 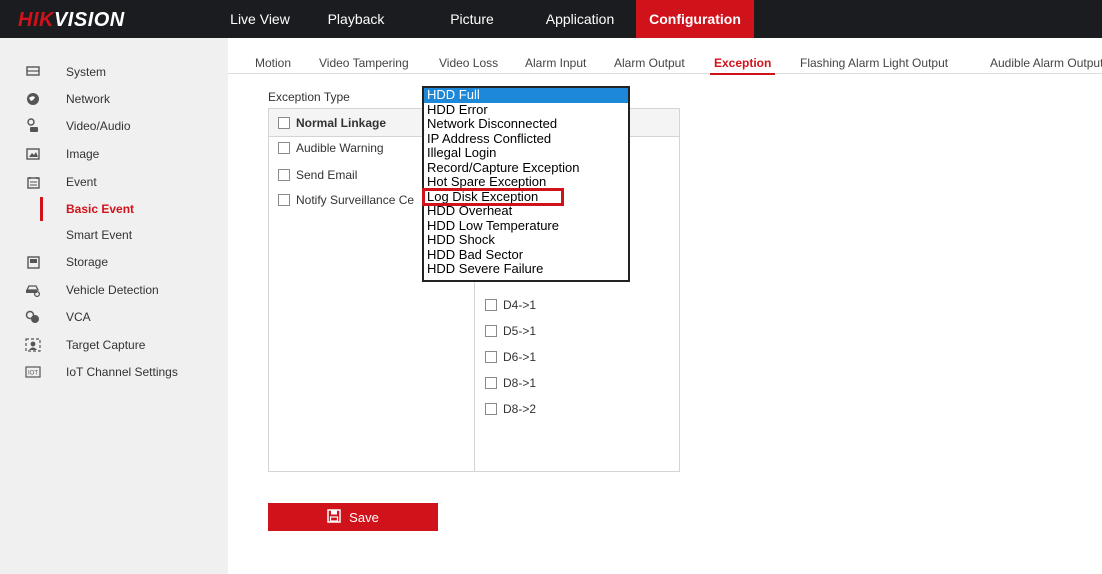 What do you see at coordinates (526, 153) in the screenshot?
I see `option-illegal-login: Illegal Login` at bounding box center [526, 153].